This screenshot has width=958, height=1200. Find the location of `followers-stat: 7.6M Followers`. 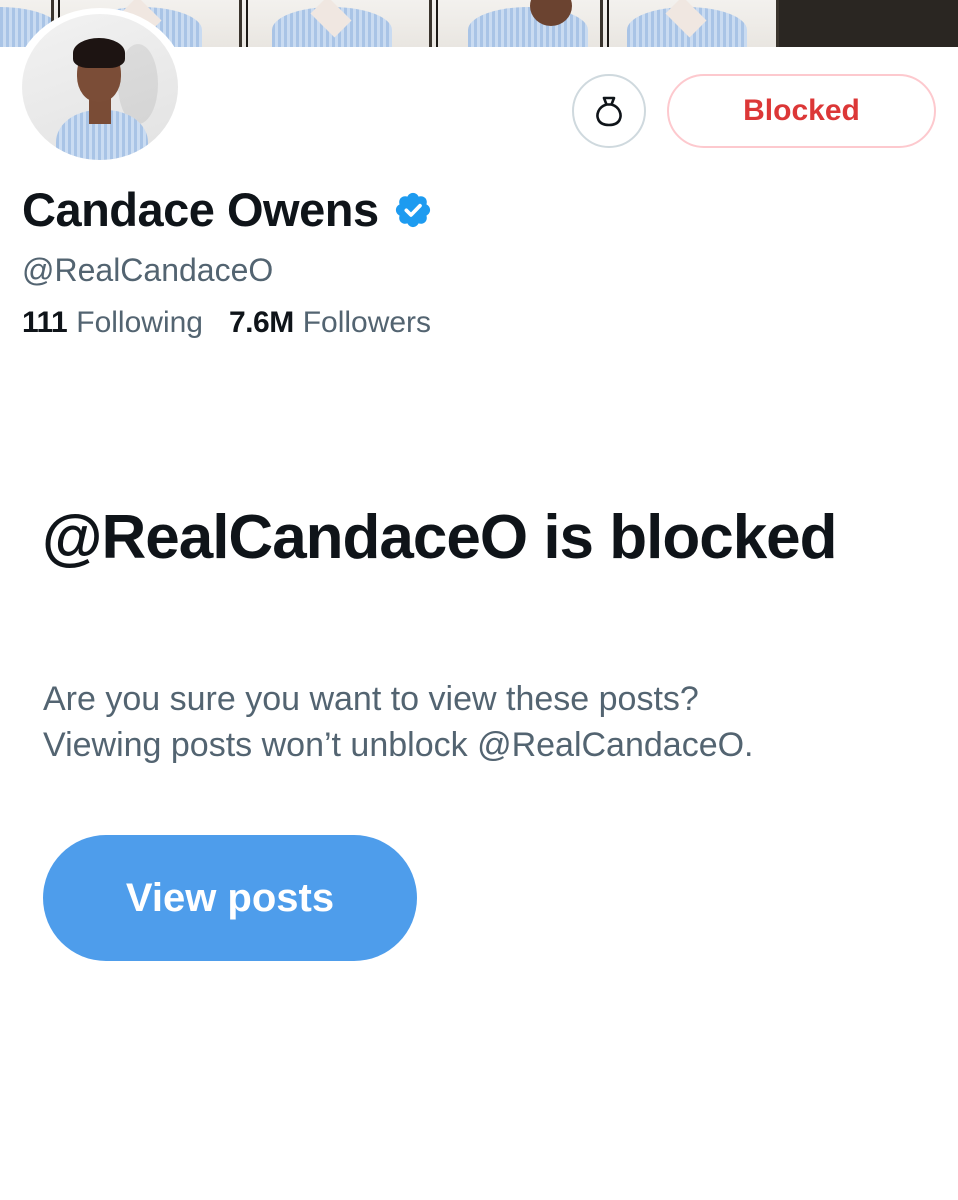

followers-stat: 7.6M Followers is located at coordinates (330, 323).